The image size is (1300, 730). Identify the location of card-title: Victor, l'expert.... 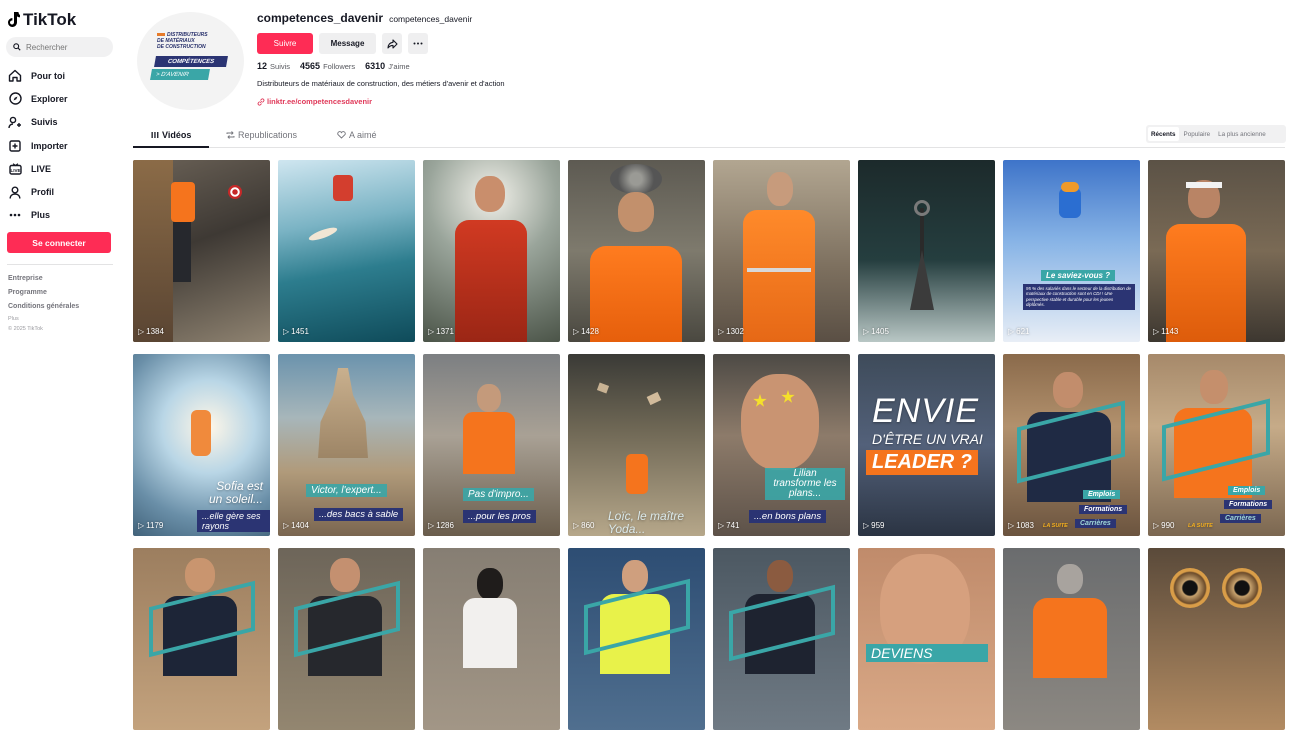
(346, 490).